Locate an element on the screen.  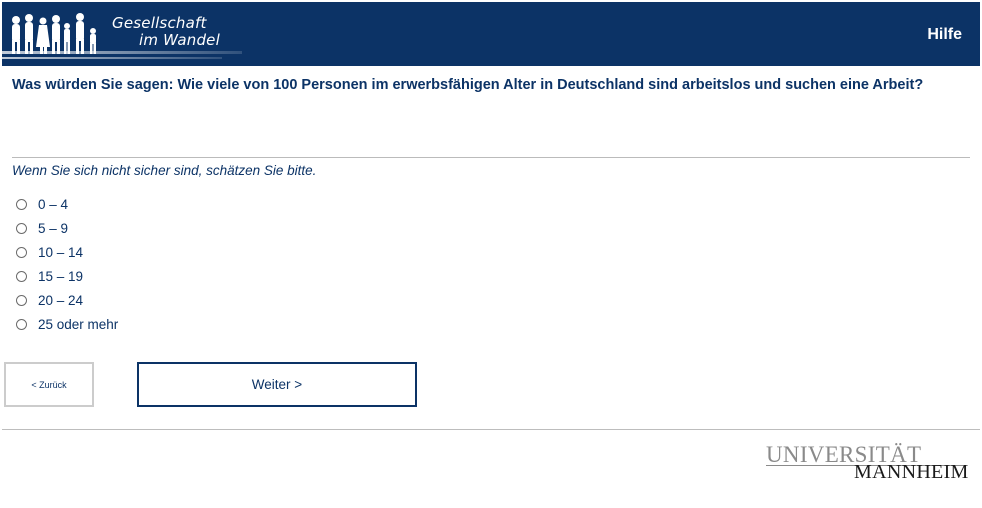
logo-line-2: im Wandel is located at coordinates (179, 40).